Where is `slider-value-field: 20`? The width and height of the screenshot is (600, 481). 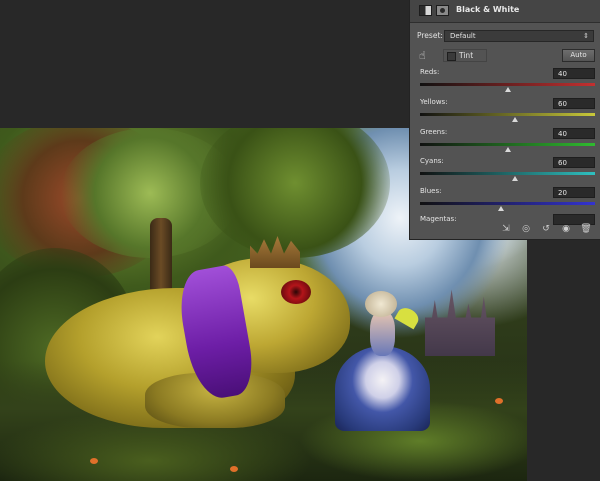
slider-value-field: 20 is located at coordinates (574, 192).